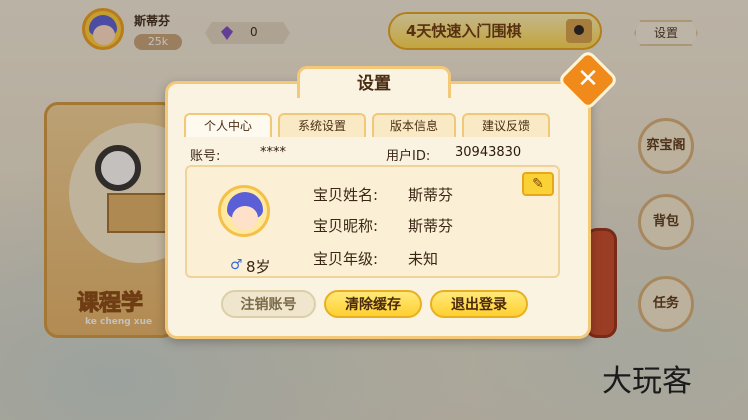 Image resolution: width=748 pixels, height=420 pixels. What do you see at coordinates (423, 259) in the screenshot?
I see `grade-value: 未知` at bounding box center [423, 259].